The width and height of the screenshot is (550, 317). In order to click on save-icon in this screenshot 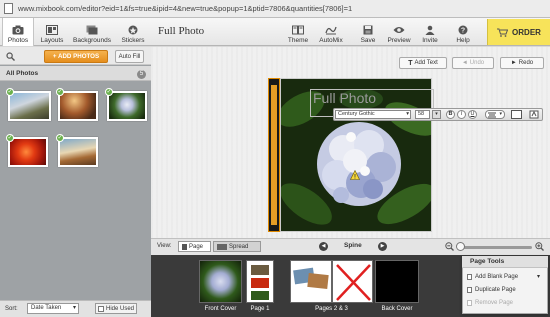, I will do `click(368, 30)`.